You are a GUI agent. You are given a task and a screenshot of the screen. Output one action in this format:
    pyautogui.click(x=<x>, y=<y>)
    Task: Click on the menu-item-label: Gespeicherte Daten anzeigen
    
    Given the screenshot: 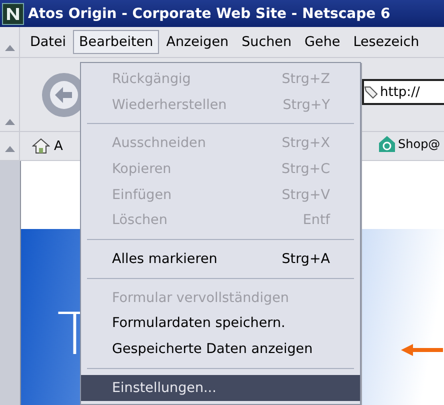 What is the action you would take?
    pyautogui.click(x=212, y=349)
    